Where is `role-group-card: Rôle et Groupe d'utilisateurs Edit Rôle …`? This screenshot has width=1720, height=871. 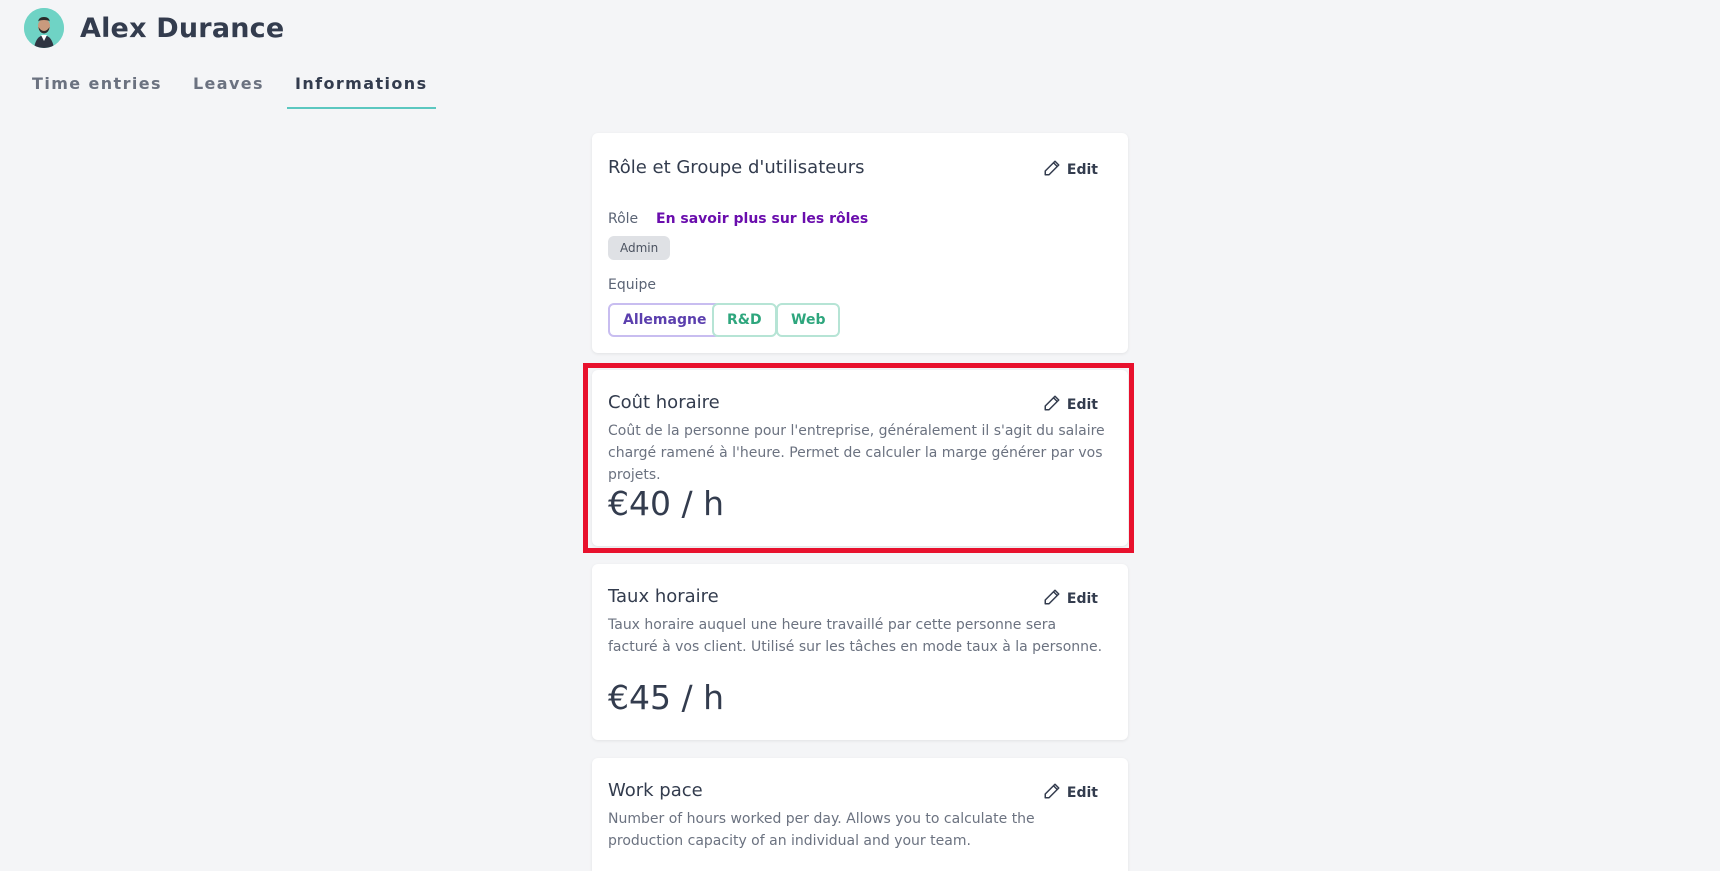 role-group-card: Rôle et Groupe d'utilisateurs Edit Rôle … is located at coordinates (860, 243).